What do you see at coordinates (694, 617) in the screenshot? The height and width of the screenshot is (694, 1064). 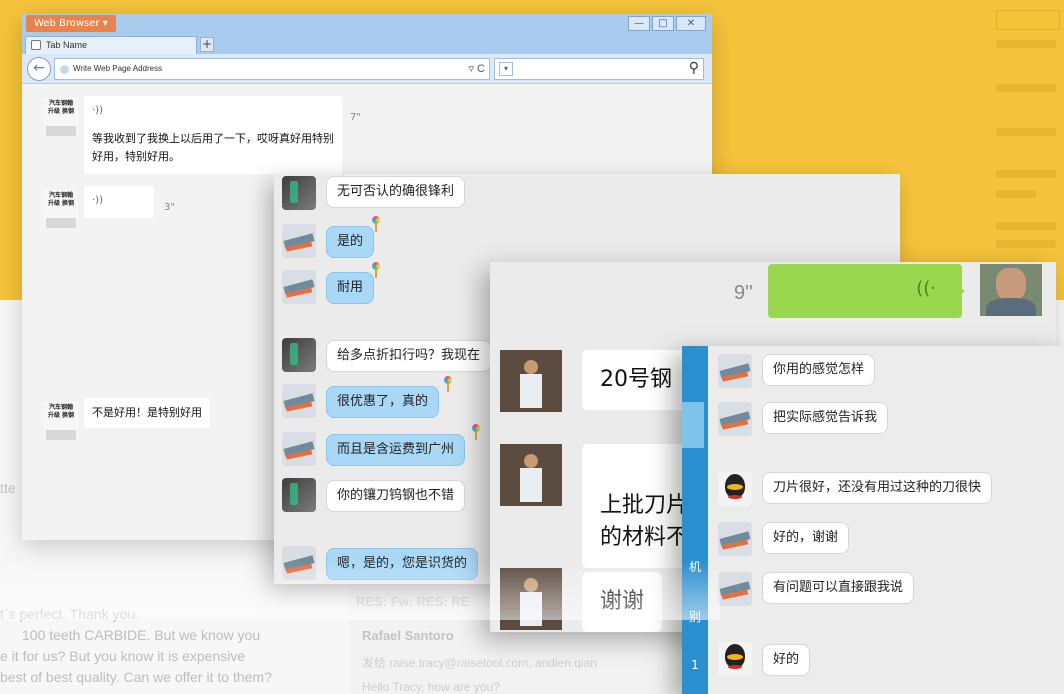 I see `sidebar-label: 别` at bounding box center [694, 617].